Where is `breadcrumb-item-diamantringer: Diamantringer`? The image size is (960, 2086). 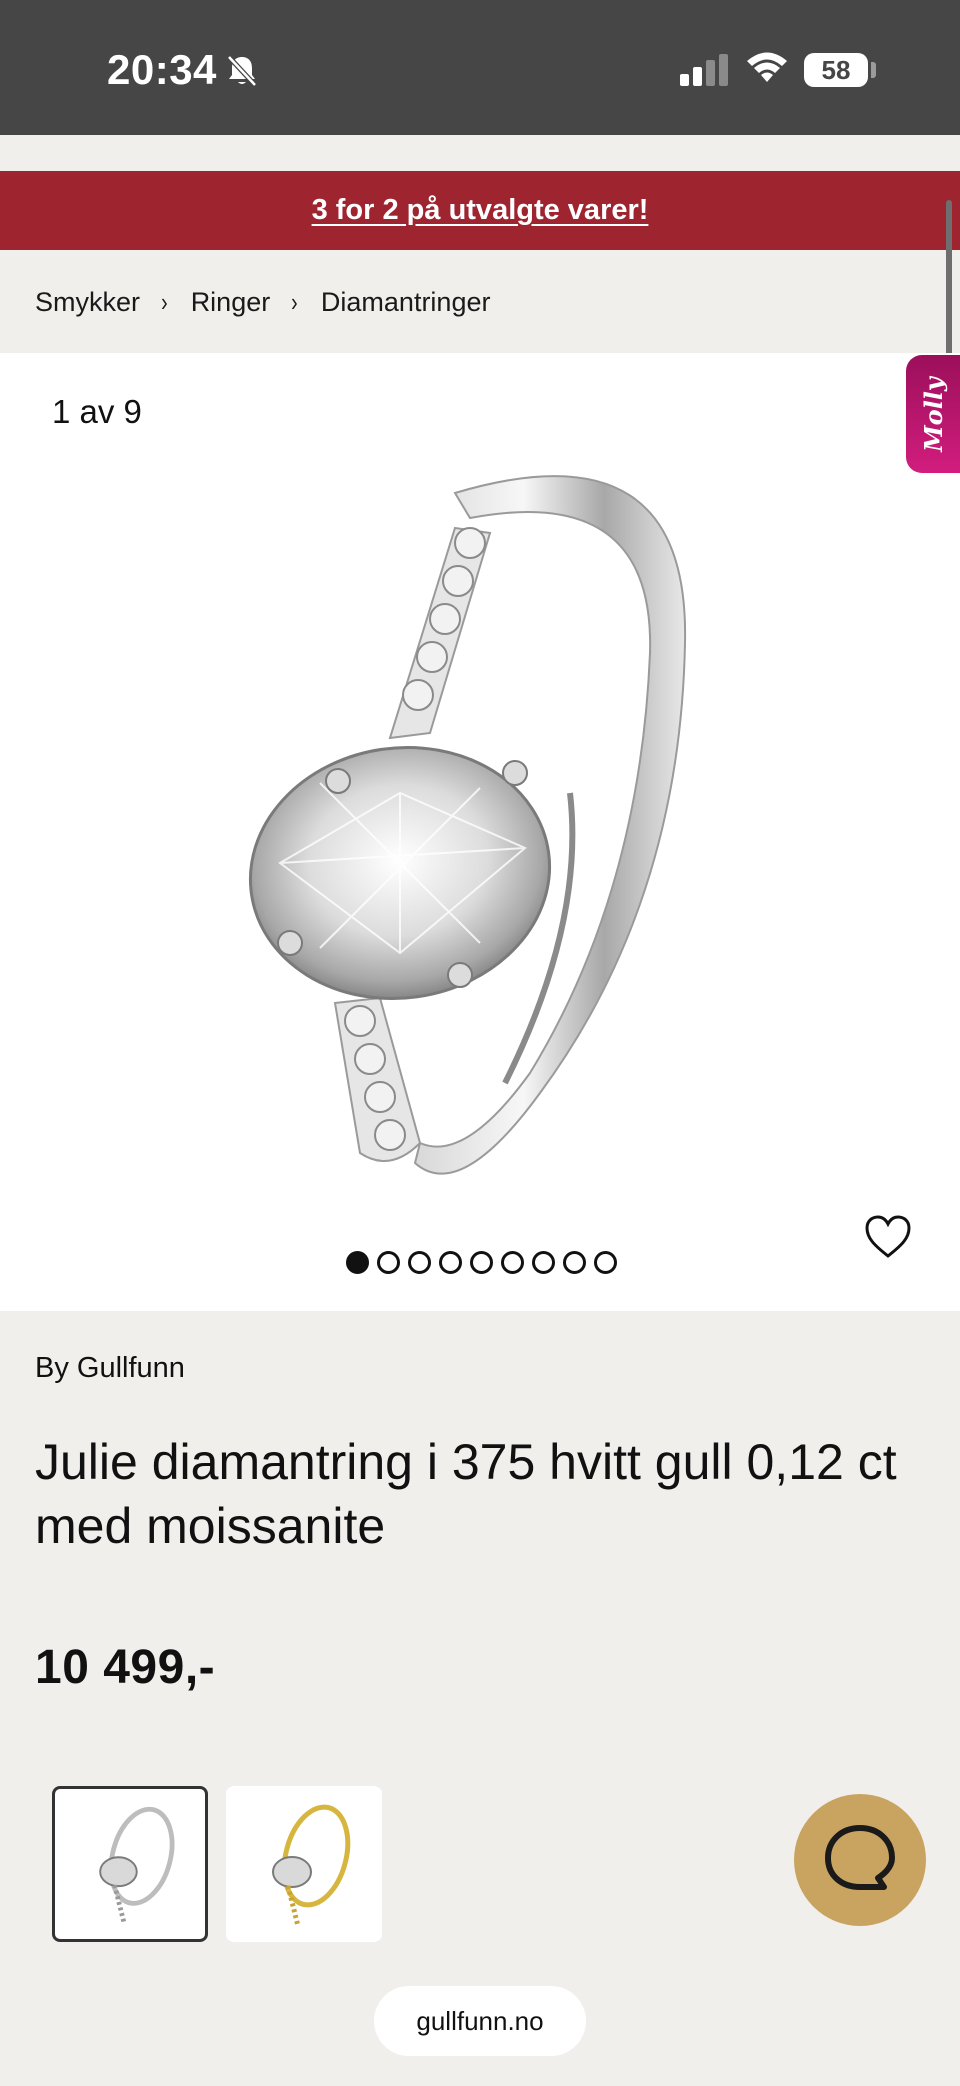
breadcrumb-item-diamantringer: Diamantringer is located at coordinates (406, 302).